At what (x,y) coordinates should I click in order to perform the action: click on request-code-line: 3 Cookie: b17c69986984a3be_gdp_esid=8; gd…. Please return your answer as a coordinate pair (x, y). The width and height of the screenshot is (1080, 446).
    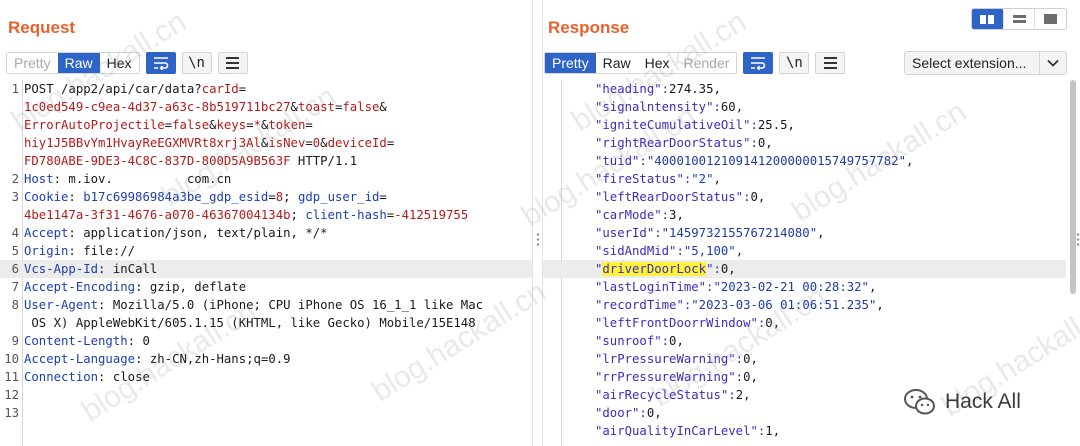
    Looking at the image, I should click on (266, 197).